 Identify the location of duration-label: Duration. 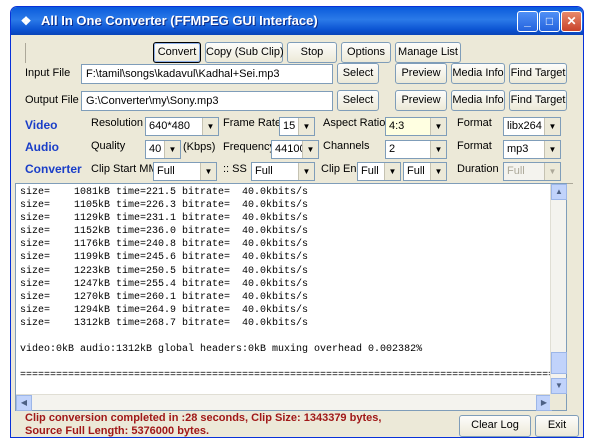
(478, 169).